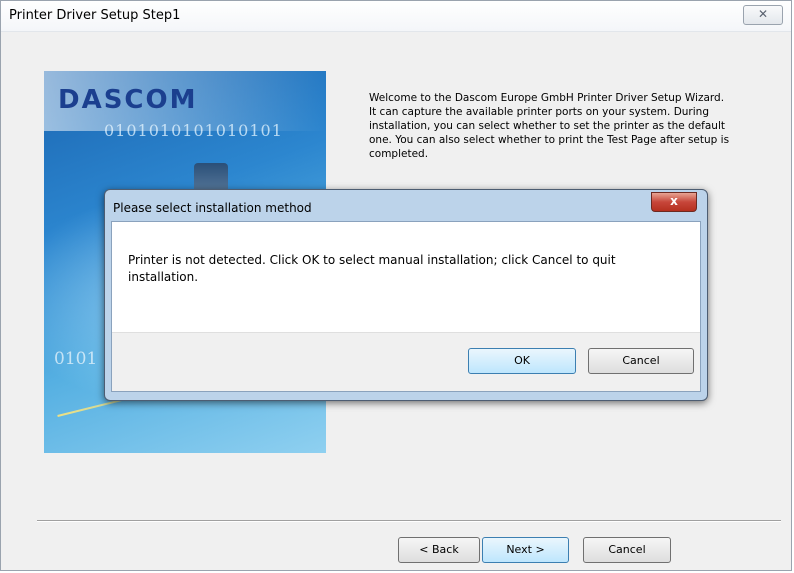  I want to click on binary-pattern-bottom: 0101, so click(76, 359).